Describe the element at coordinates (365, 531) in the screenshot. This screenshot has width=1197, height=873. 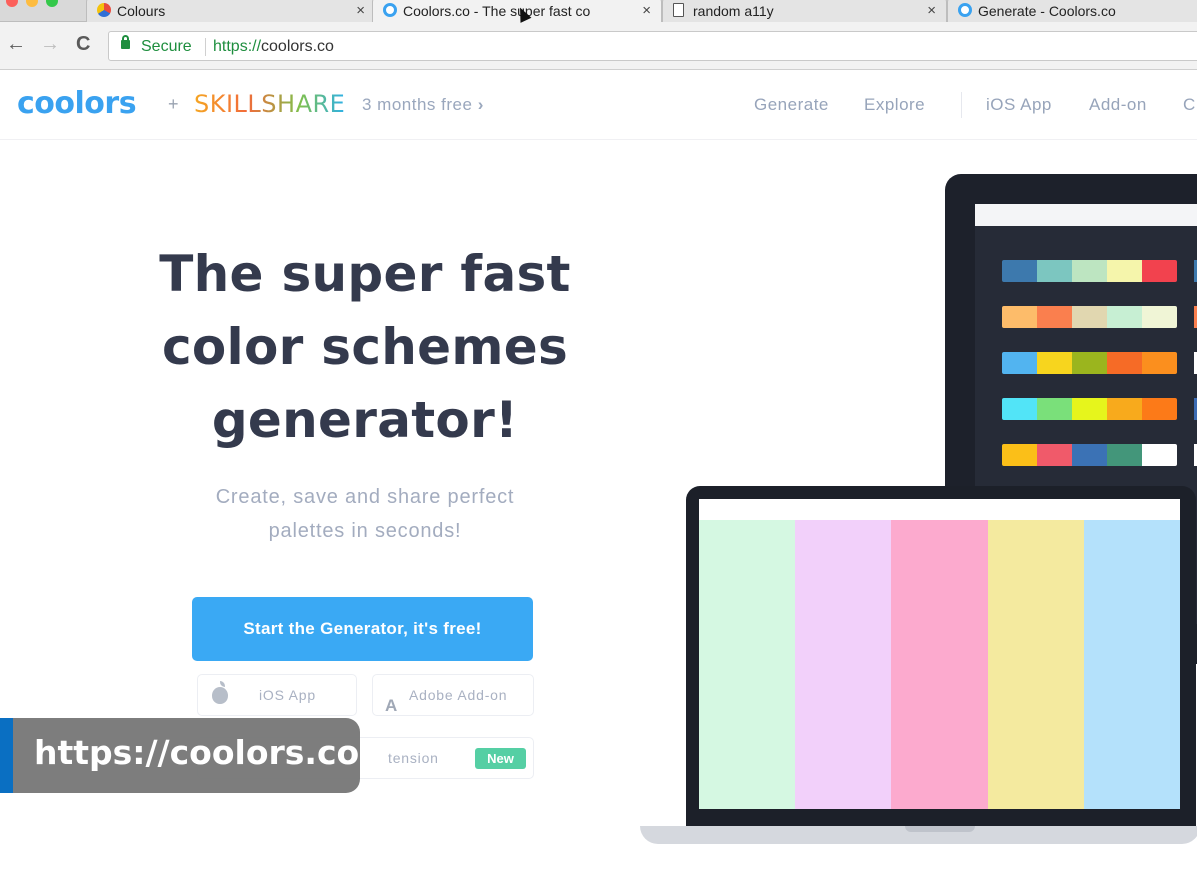
I see `subhead-line: palettes in seconds!` at that location.